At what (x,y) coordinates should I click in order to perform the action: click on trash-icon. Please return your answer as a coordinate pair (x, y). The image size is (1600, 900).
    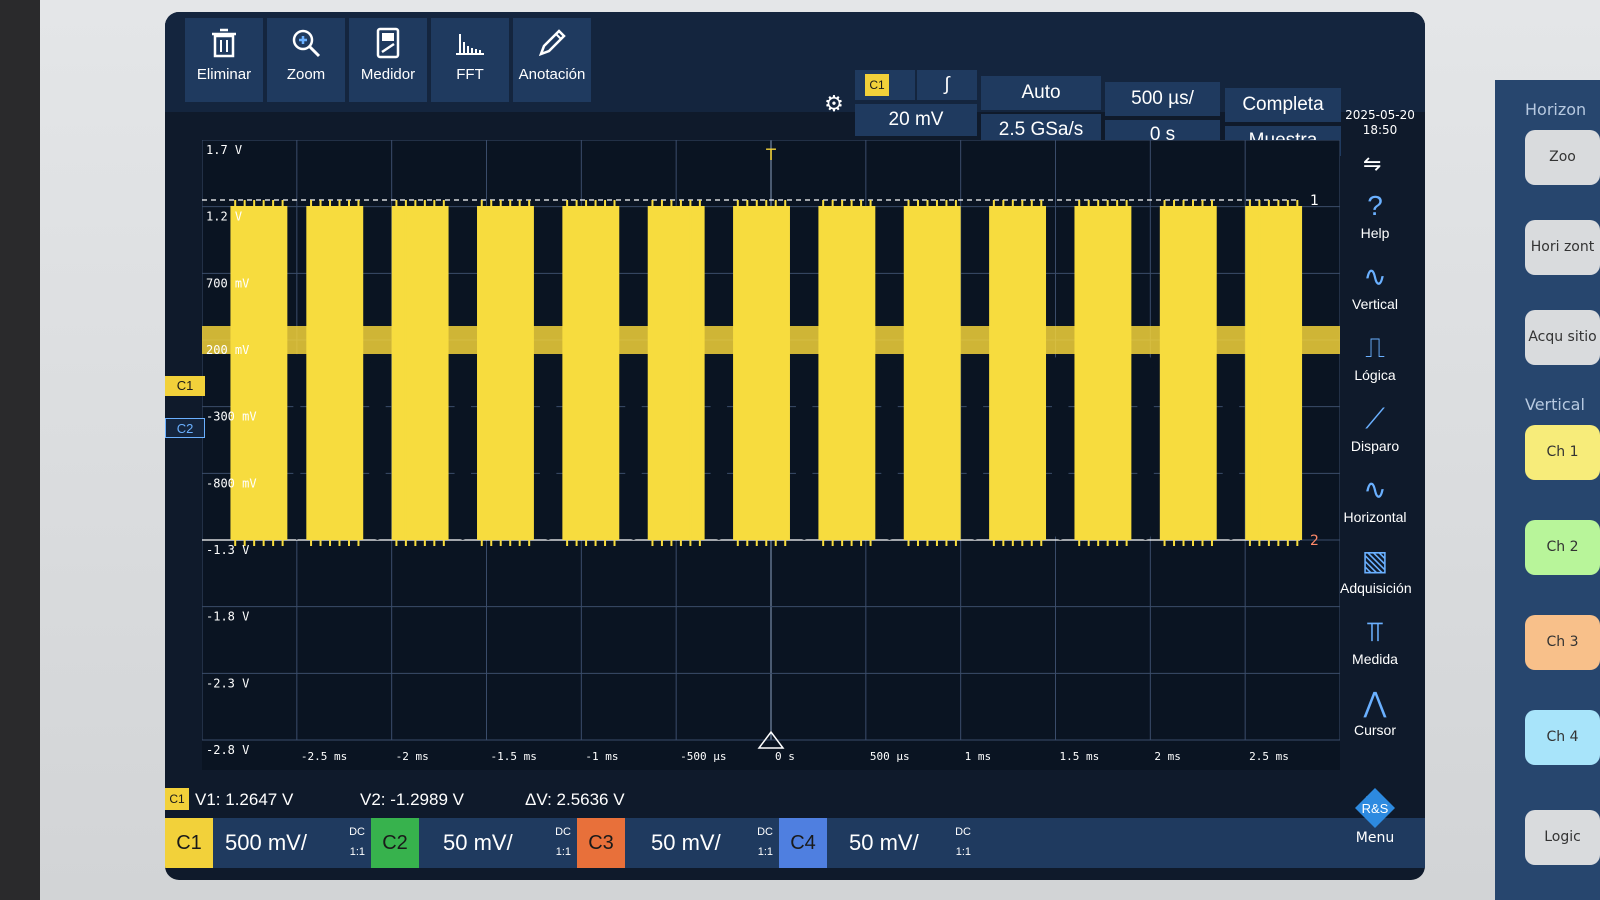
    Looking at the image, I should click on (224, 43).